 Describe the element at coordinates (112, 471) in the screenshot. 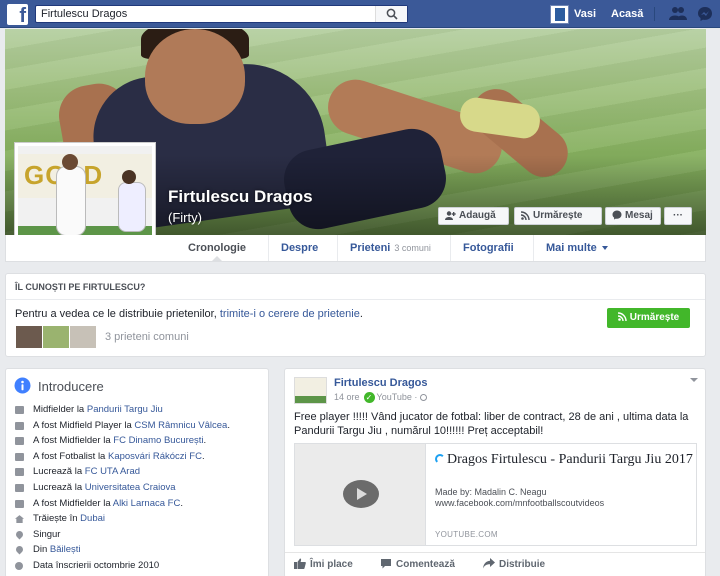

I see `intro-item-link: FC UTA Arad` at that location.